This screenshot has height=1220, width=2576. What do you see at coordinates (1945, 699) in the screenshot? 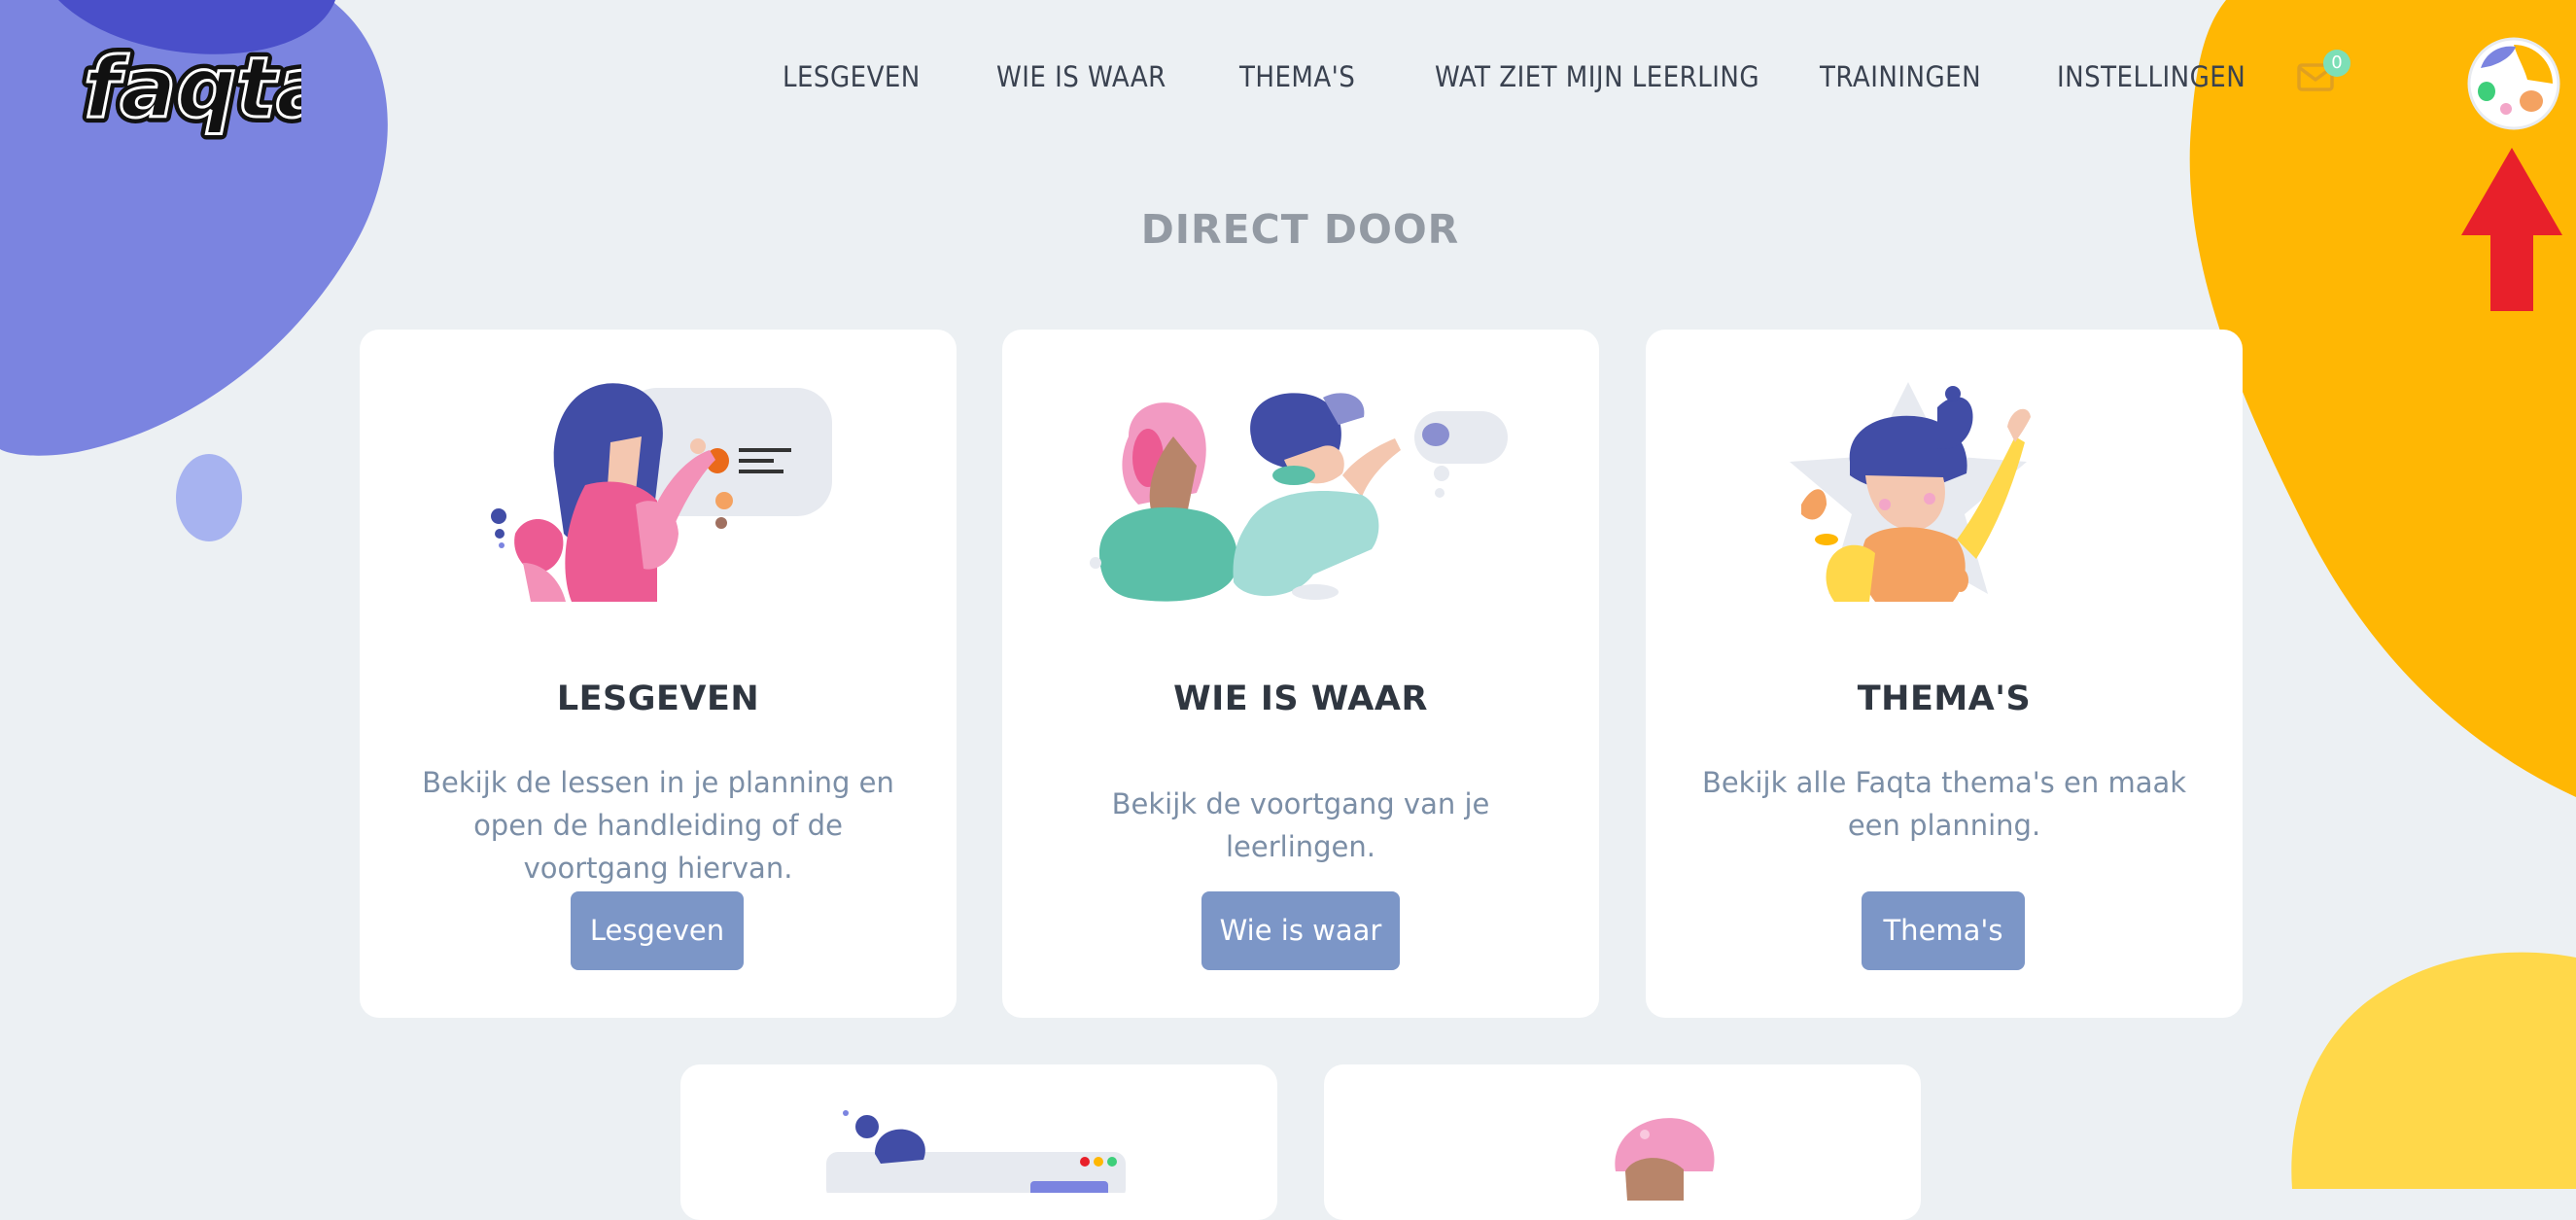
I see `card-title: THEMA'S` at bounding box center [1945, 699].